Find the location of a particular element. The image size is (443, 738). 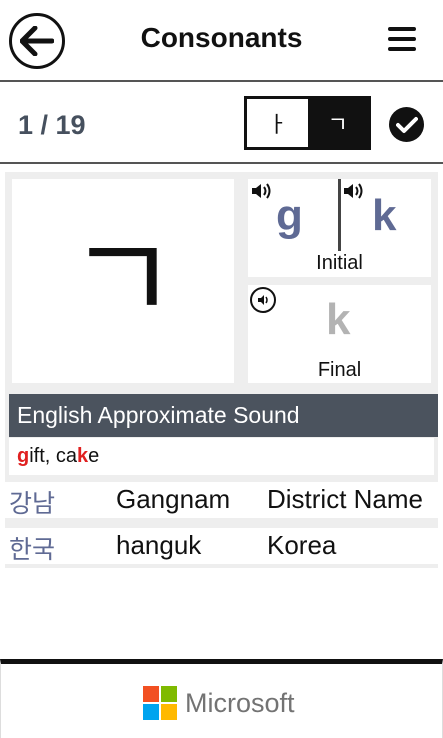

progress-counter: 1 / 19 is located at coordinates (52, 125).